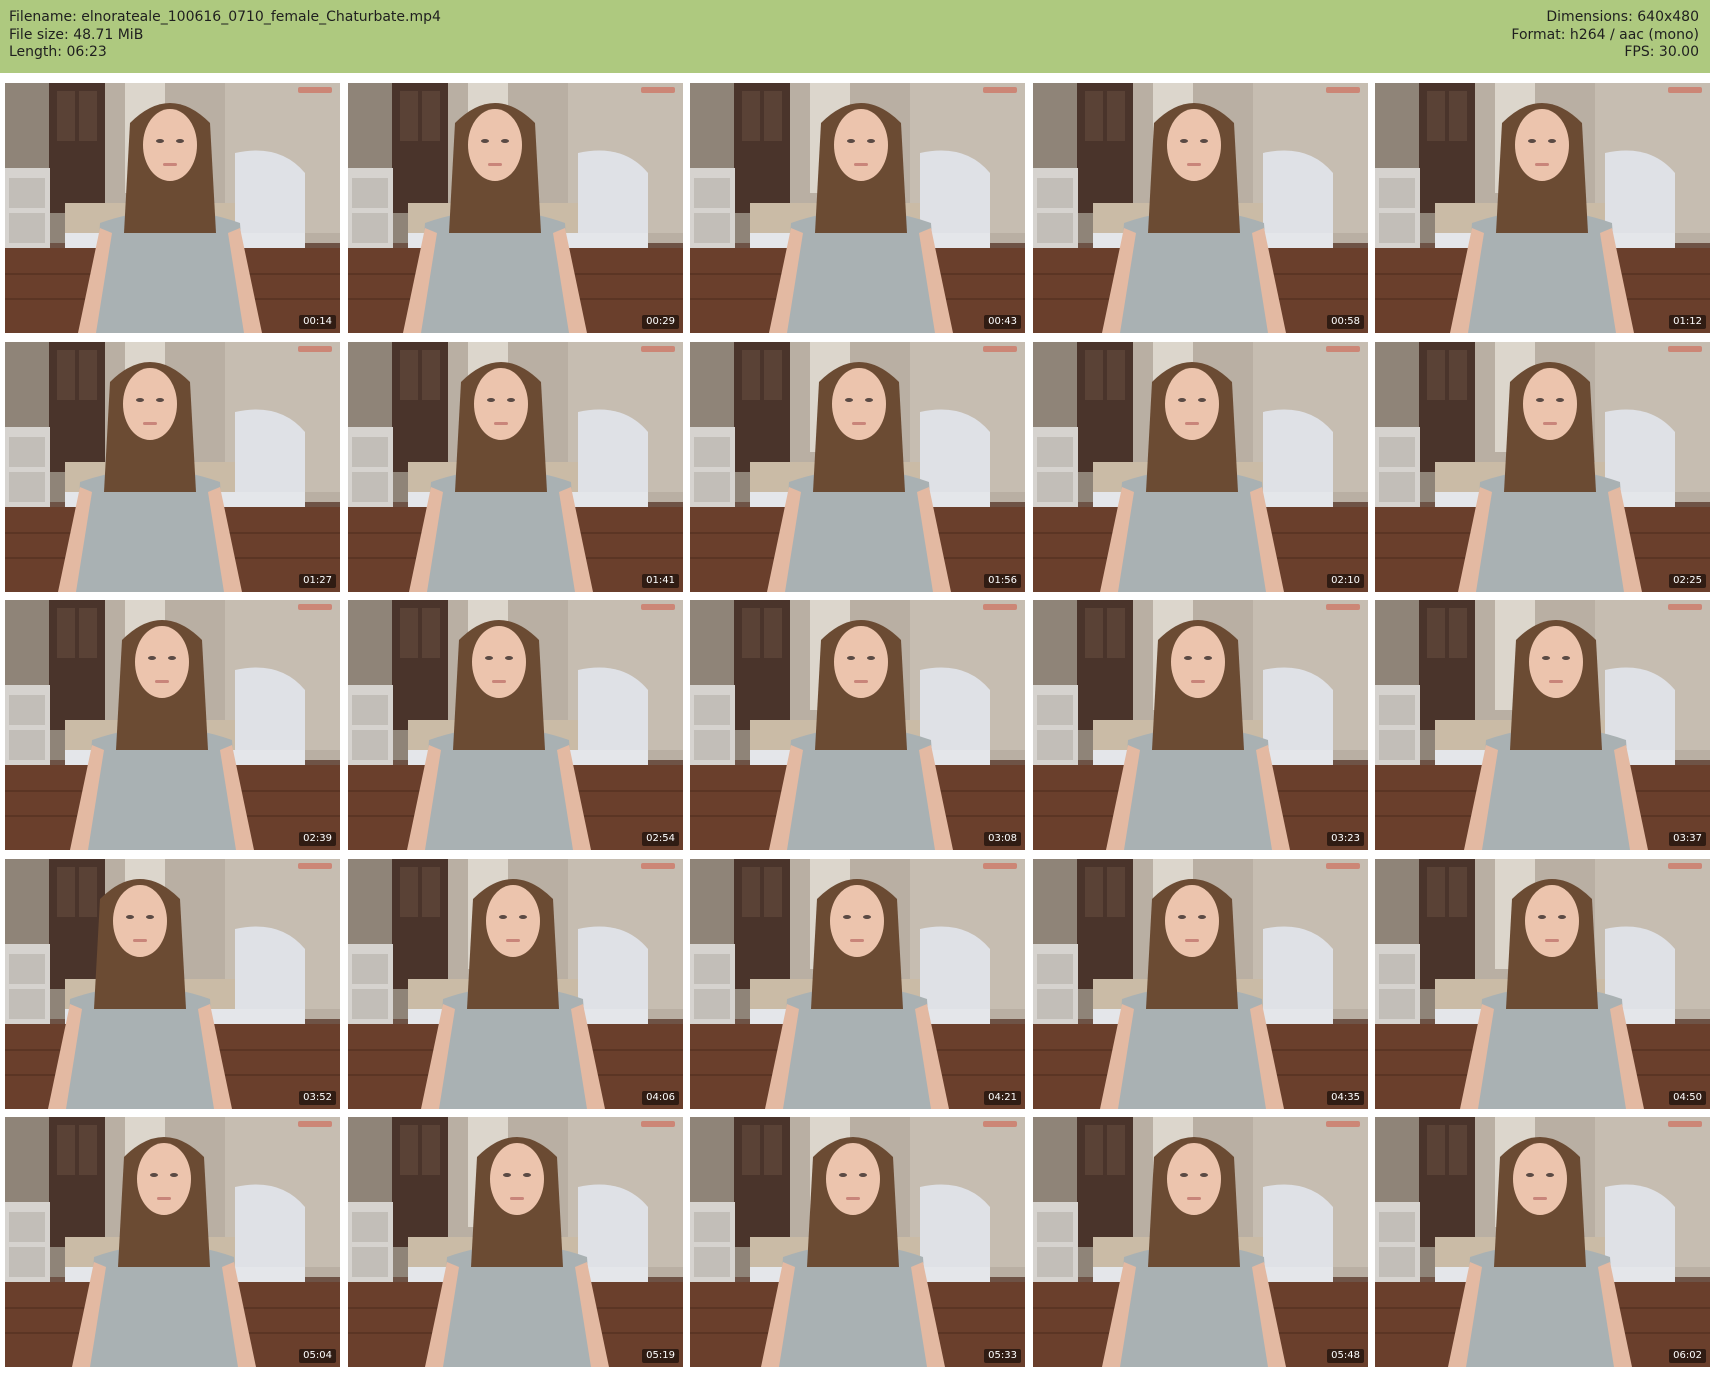 The width and height of the screenshot is (1710, 1373). Describe the element at coordinates (1345, 839) in the screenshot. I see `timestamp-label: 03:23` at that location.